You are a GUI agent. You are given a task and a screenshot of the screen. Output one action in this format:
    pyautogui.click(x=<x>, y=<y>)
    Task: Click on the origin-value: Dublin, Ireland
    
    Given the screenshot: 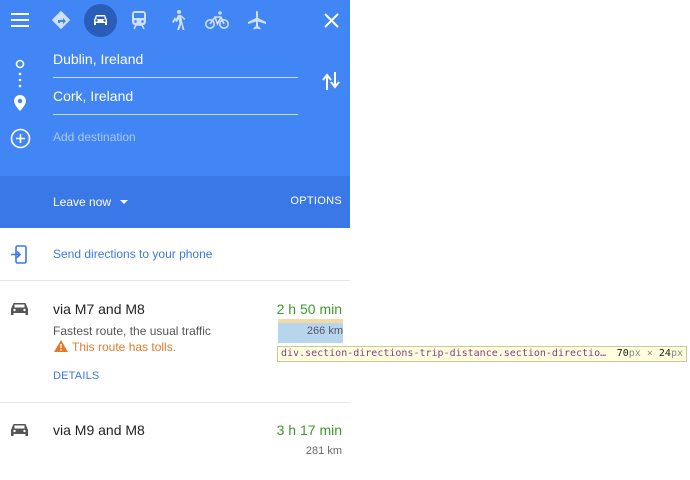 What is the action you would take?
    pyautogui.click(x=98, y=59)
    